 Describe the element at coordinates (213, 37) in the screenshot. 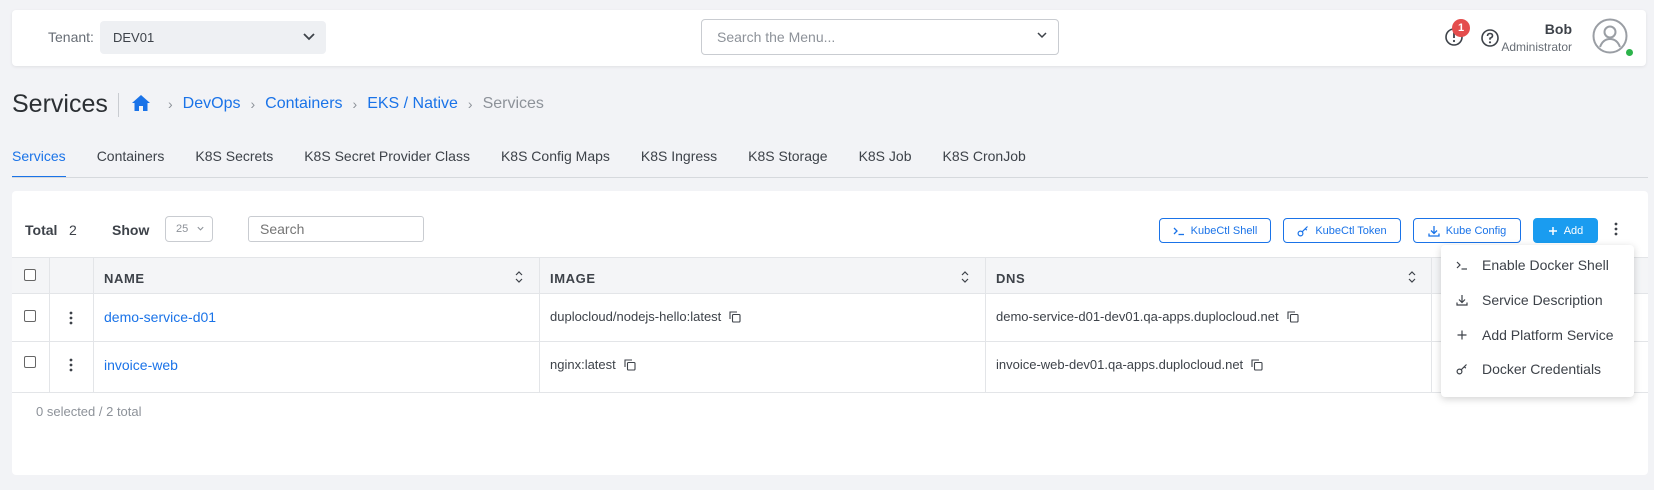

I see `tenant-select: DEV01` at that location.